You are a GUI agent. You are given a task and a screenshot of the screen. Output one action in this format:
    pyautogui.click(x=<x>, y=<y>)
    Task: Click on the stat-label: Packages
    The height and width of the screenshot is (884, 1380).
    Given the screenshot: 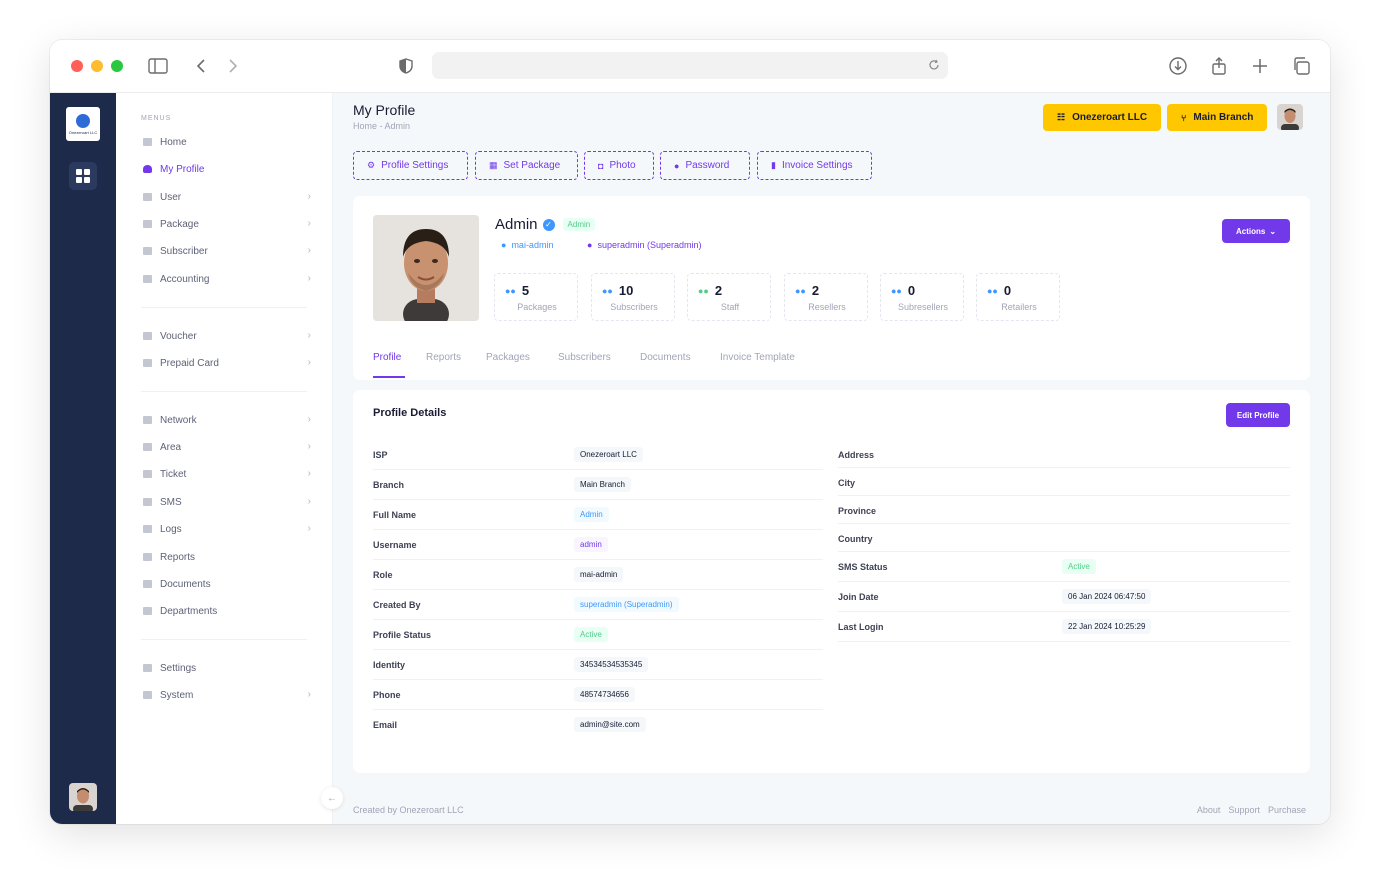 What is the action you would take?
    pyautogui.click(x=537, y=307)
    